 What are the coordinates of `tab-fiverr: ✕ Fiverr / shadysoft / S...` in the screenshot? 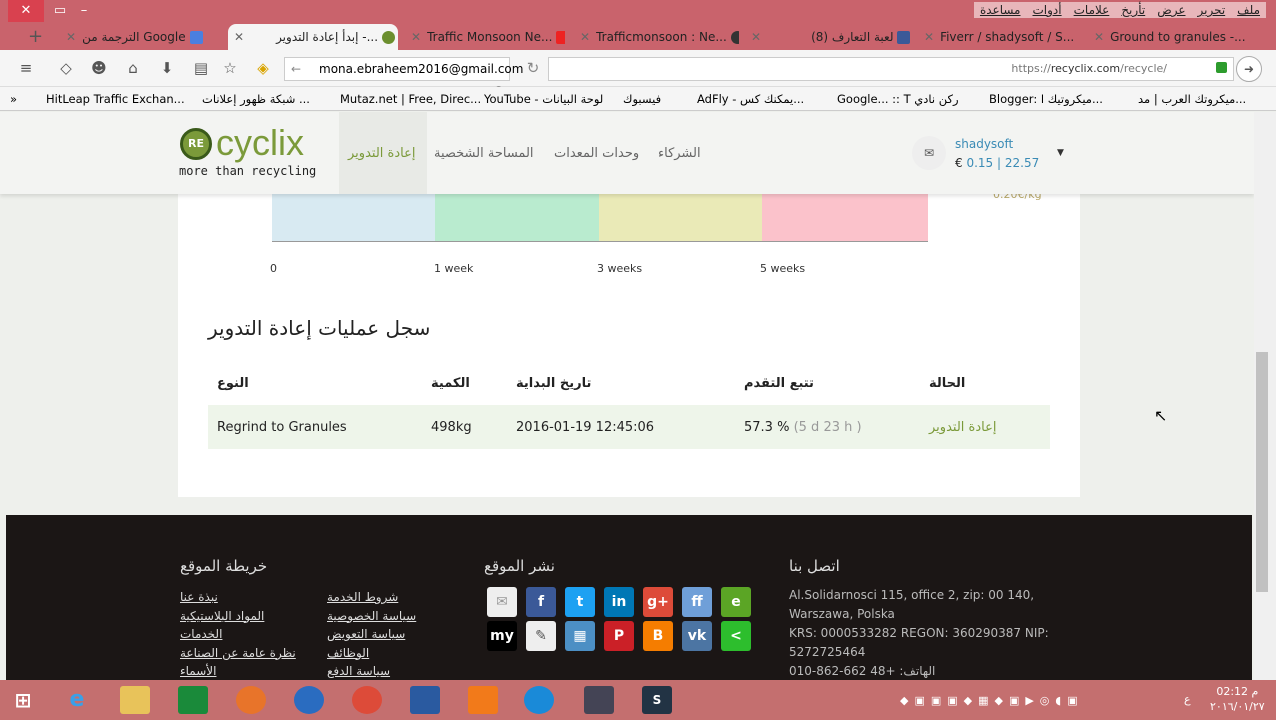 It's located at (998, 37).